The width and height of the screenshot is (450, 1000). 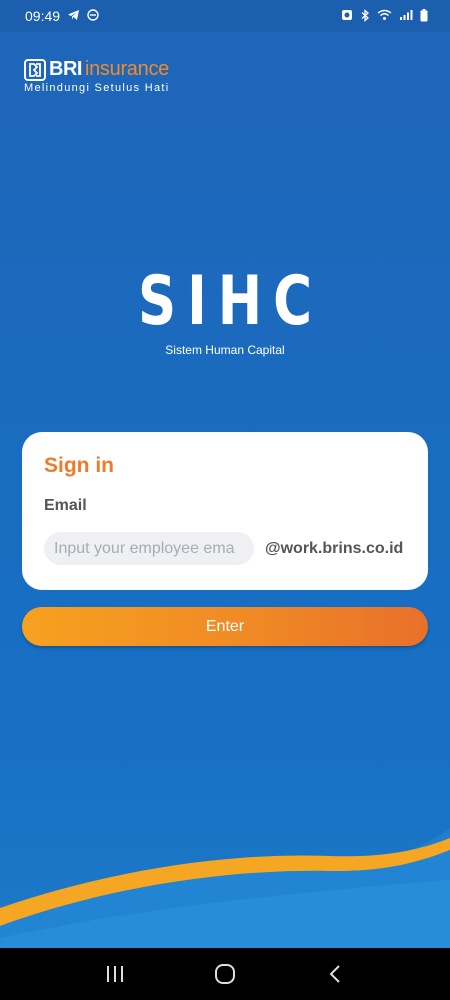 I want to click on home-icon, so click(x=225, y=974).